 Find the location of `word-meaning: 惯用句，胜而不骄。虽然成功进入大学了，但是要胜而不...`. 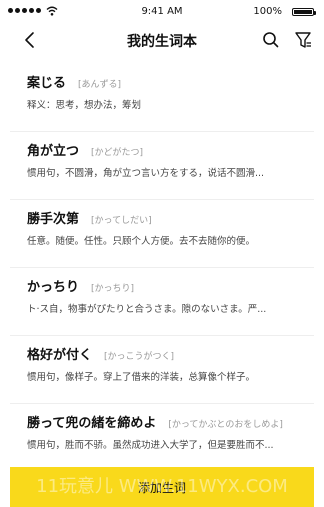

word-meaning: 惯用句，胜而不骄。虽然成功进入大学了，但是要胜而不... is located at coordinates (150, 445).